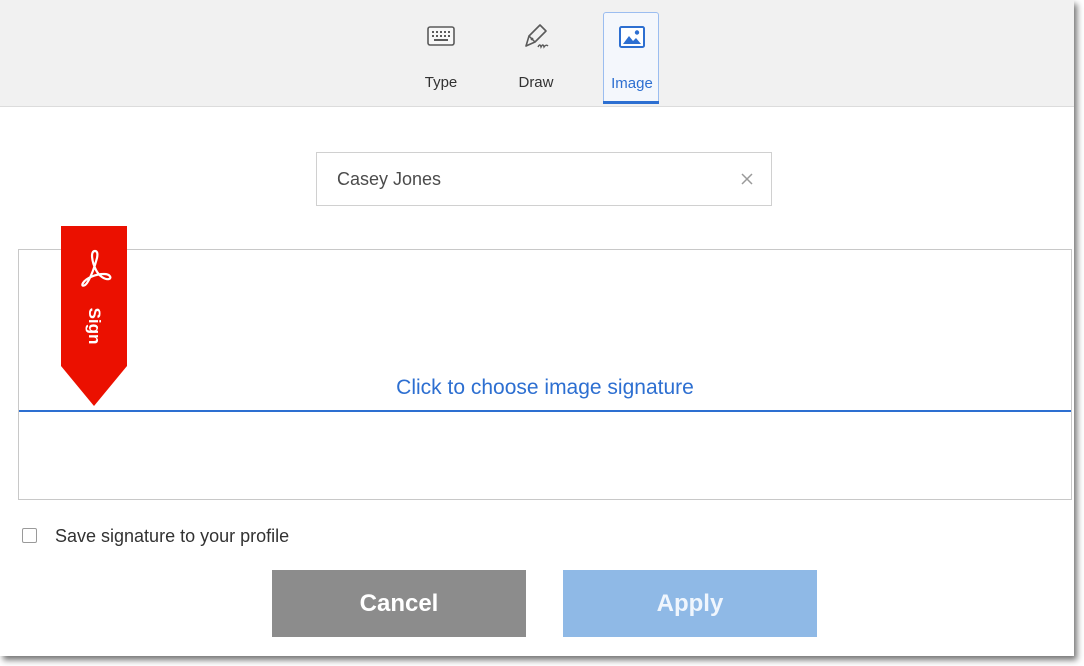 This screenshot has width=1084, height=666. I want to click on cancel-button: Cancel, so click(399, 603).